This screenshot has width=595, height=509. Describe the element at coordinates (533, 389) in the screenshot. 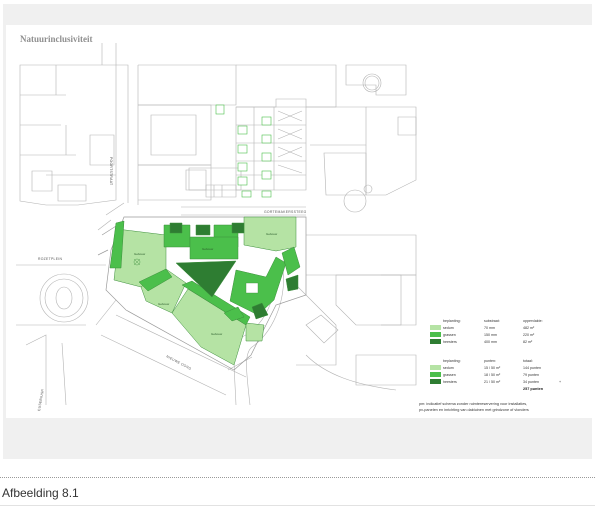

I see `legend2-sum: 257 punten` at that location.